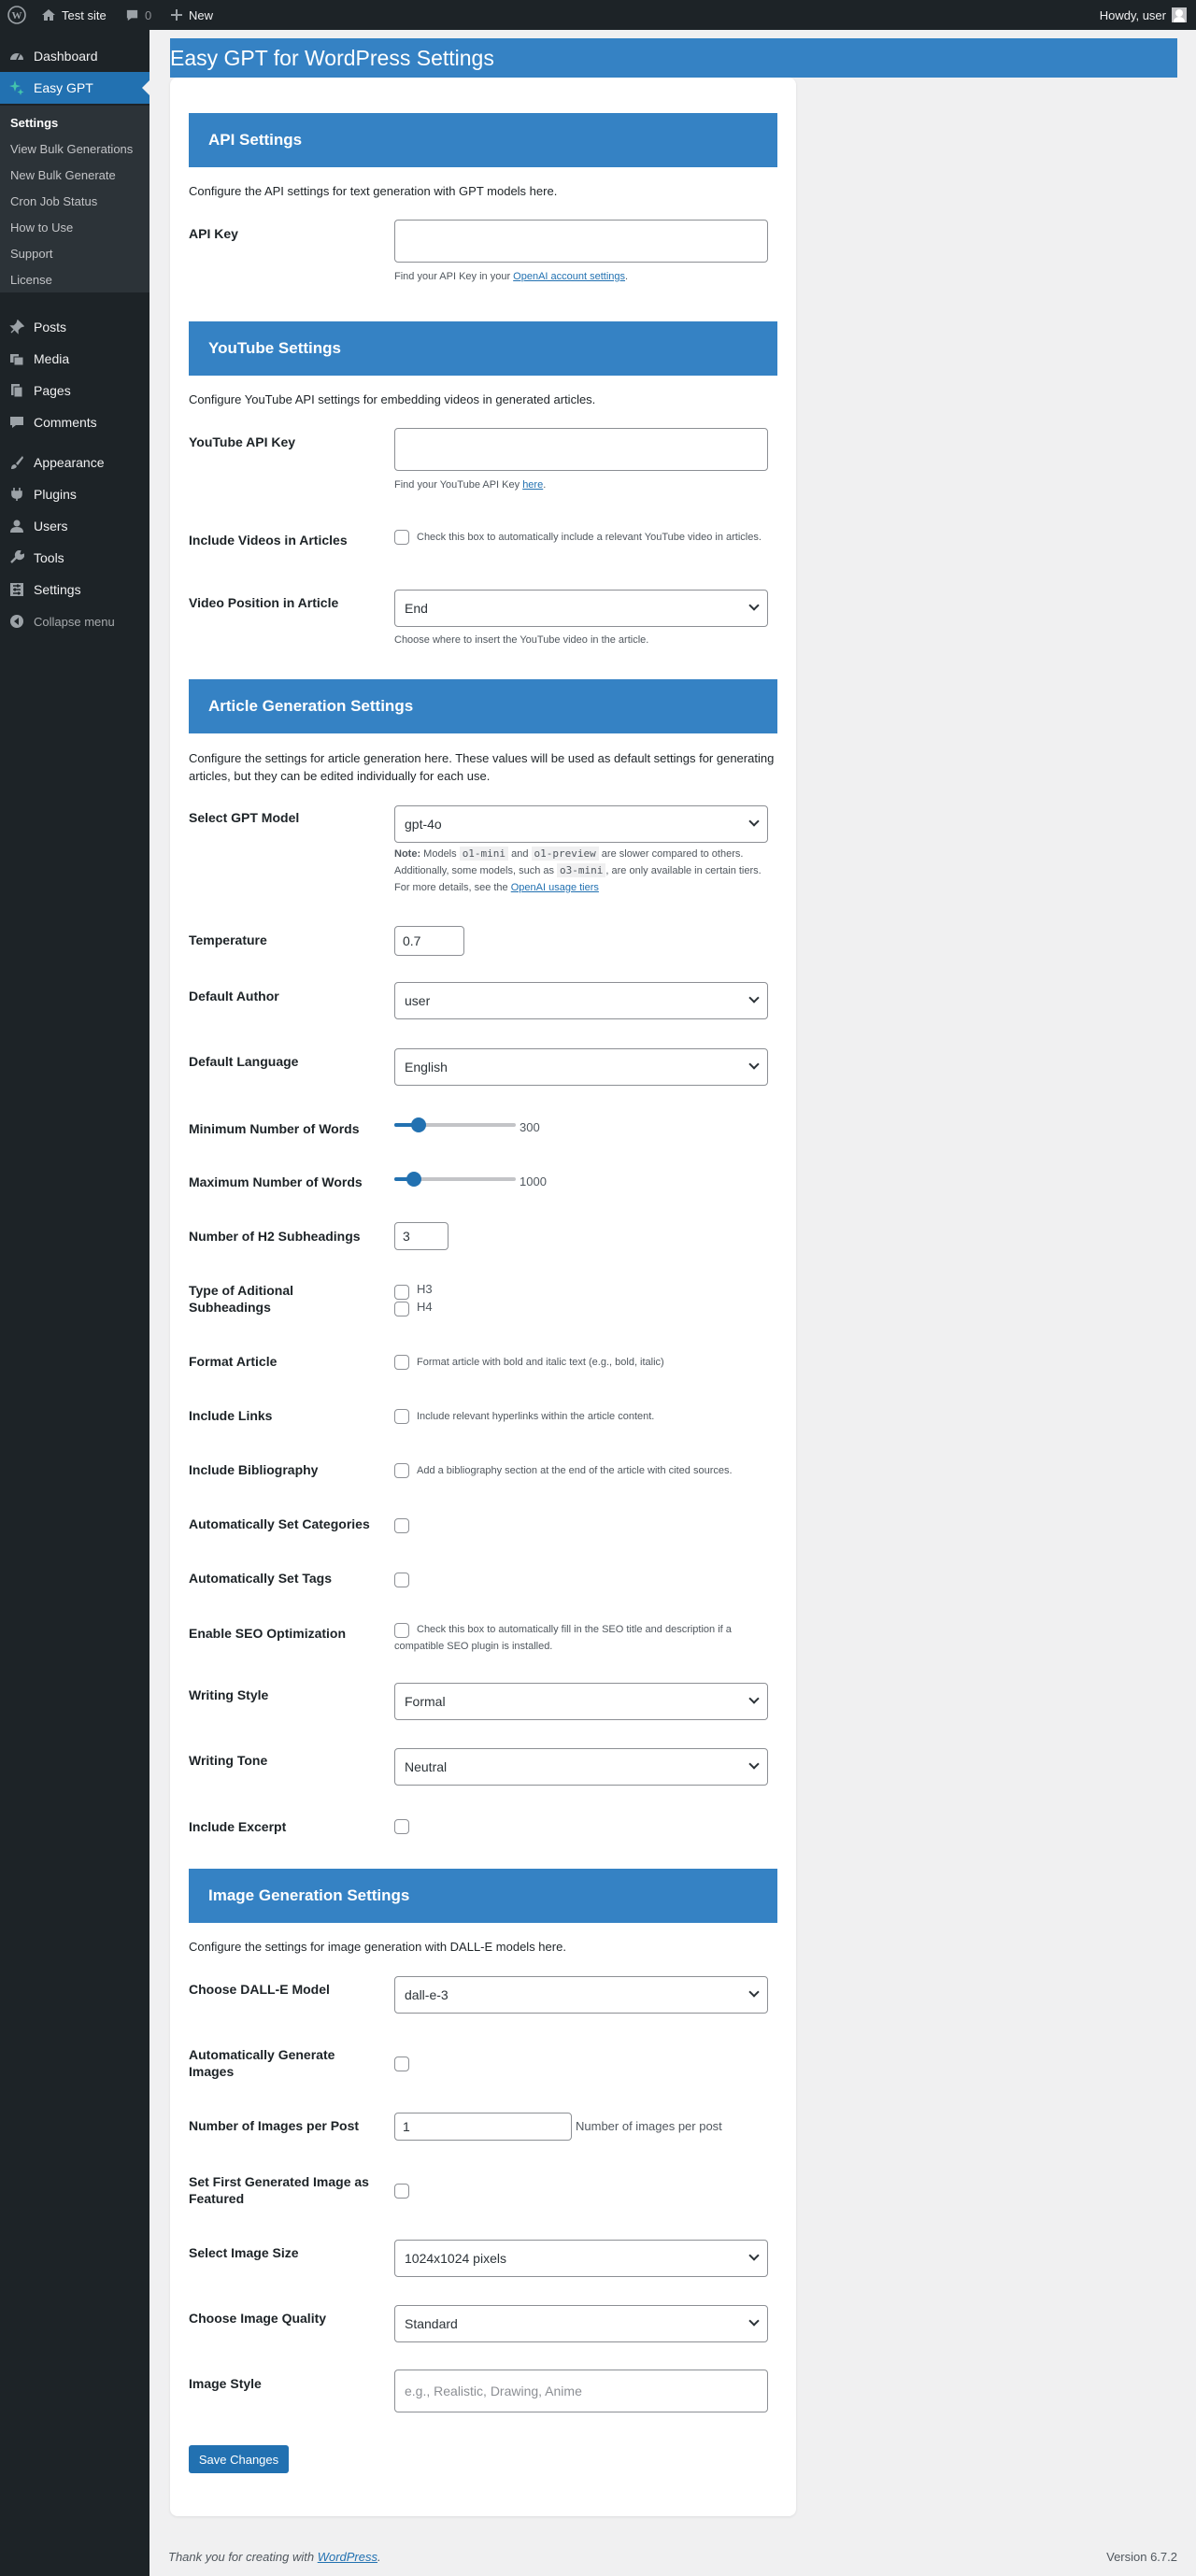 The height and width of the screenshot is (2576, 1196). Describe the element at coordinates (581, 241) in the screenshot. I see `api-key-input` at that location.